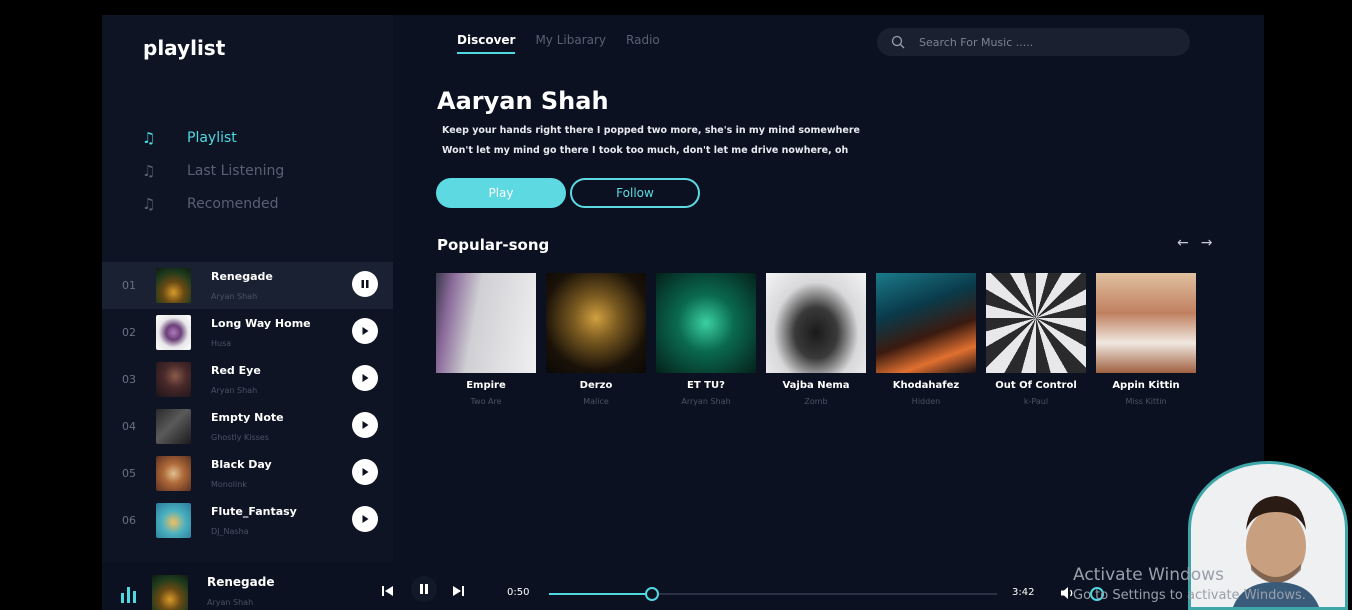 The height and width of the screenshot is (610, 1352). I want to click on nav-item-last-listening: ♫ Last Listening, so click(213, 170).